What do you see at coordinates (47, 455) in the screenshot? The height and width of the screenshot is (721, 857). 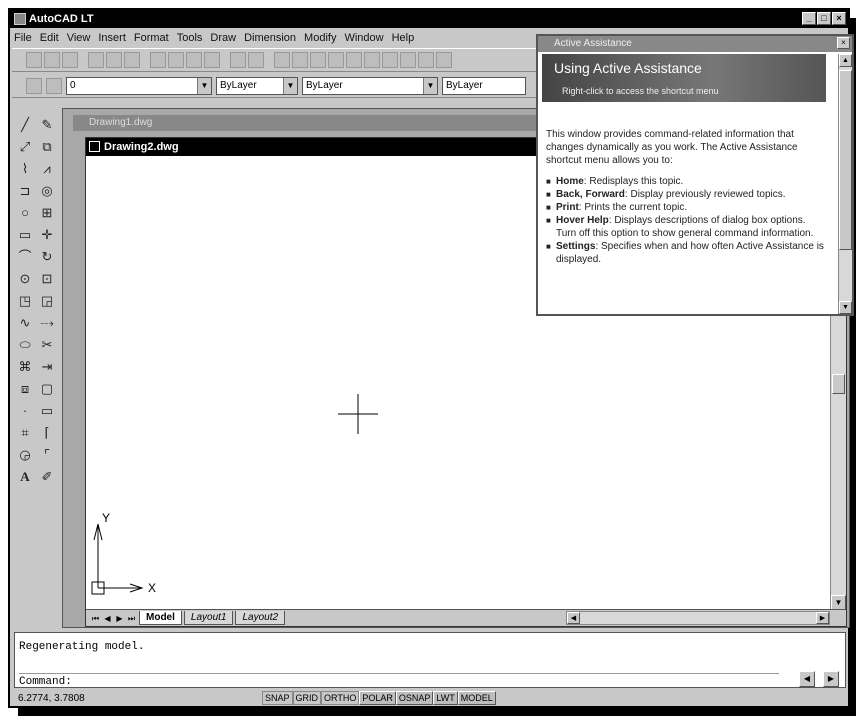 I see `fillet-icon: ⌜` at bounding box center [47, 455].